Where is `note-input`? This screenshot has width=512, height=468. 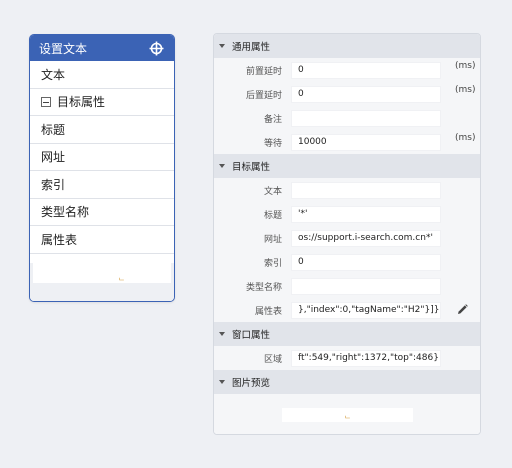 note-input is located at coordinates (366, 118).